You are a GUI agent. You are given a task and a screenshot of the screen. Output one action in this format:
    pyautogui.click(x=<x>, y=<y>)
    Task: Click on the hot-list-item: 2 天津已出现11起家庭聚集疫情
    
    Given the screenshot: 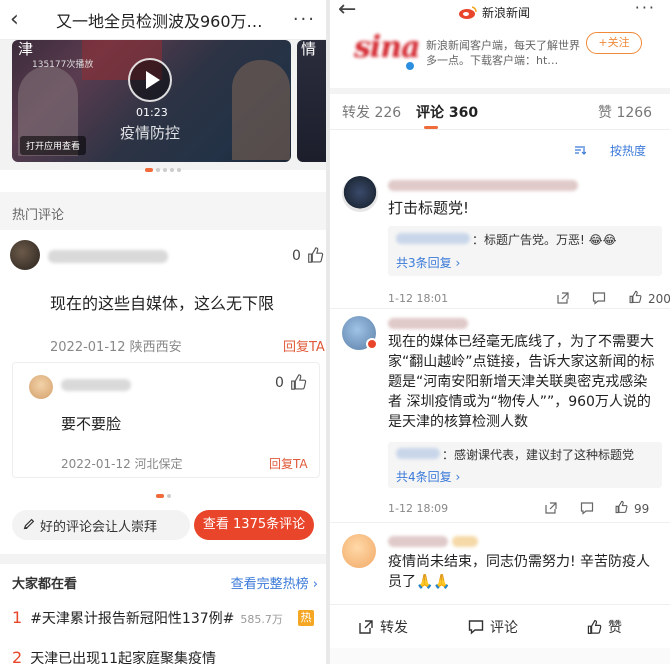 What is the action you would take?
    pyautogui.click(x=114, y=656)
    